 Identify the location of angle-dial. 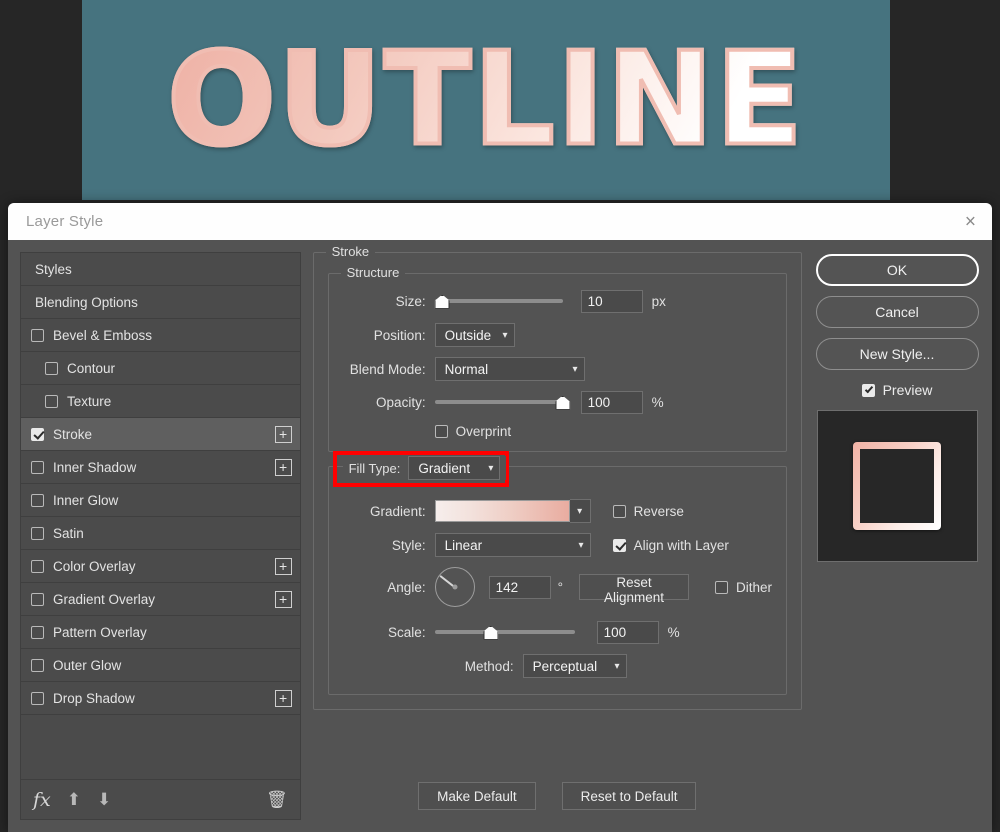
(454, 587).